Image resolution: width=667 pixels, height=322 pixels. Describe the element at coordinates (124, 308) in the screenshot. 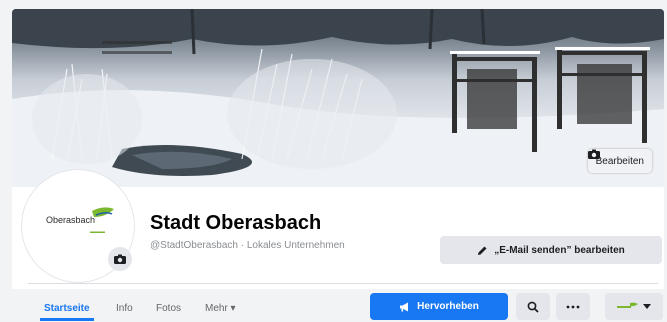

I see `tab-info: Info` at that location.